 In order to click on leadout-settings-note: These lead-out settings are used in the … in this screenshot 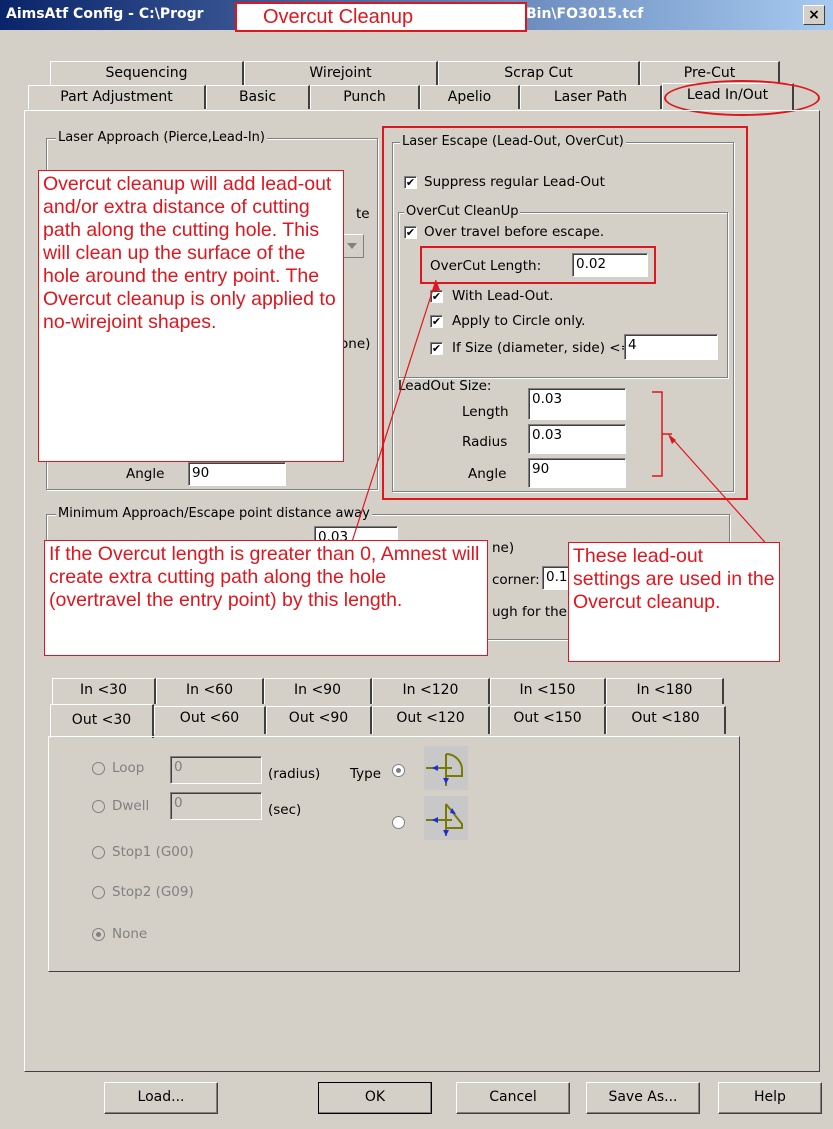, I will do `click(674, 602)`.